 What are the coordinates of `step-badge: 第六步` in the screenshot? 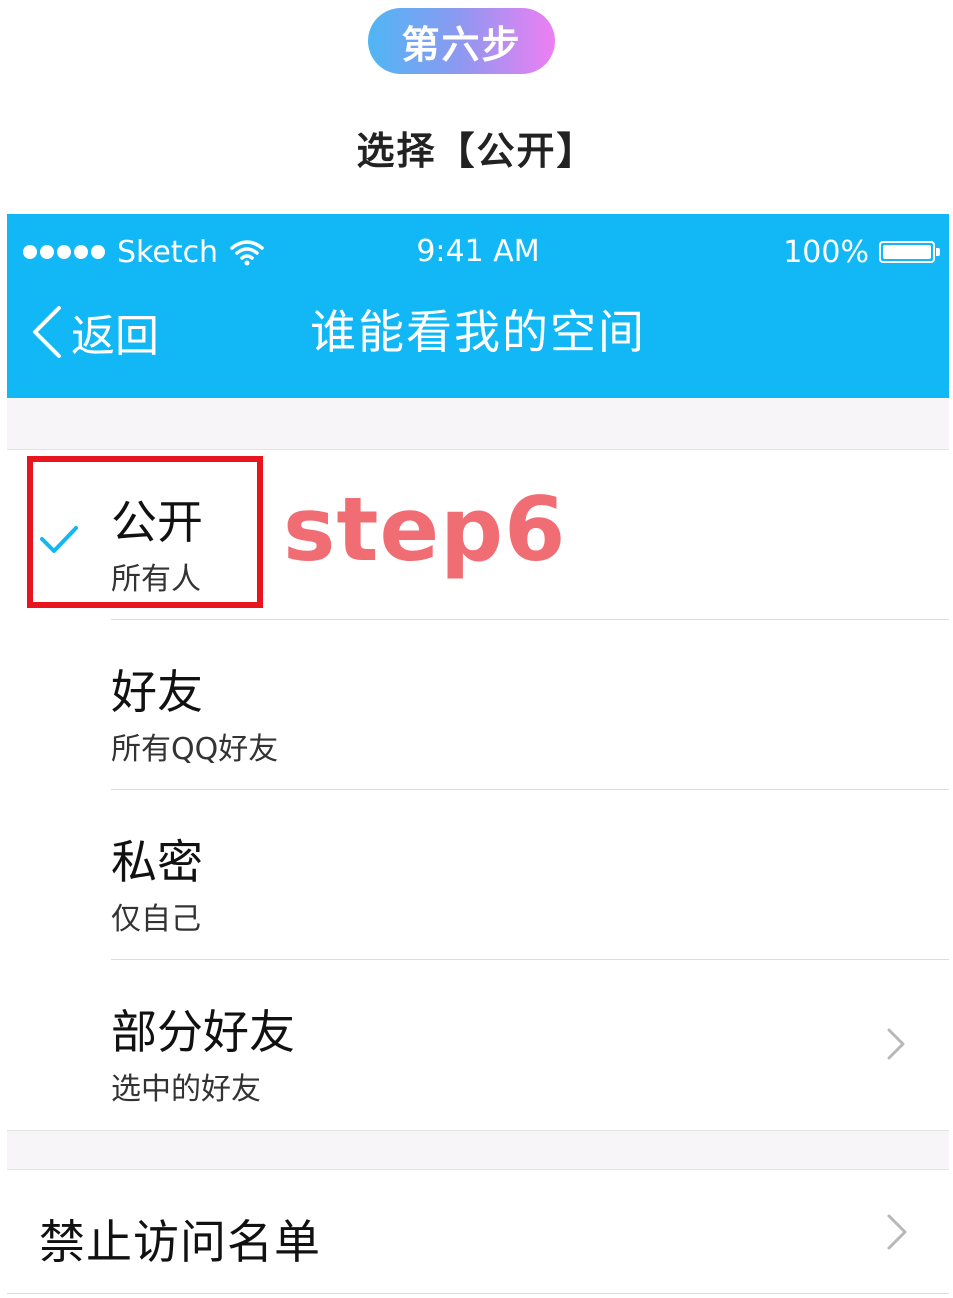 It's located at (461, 41).